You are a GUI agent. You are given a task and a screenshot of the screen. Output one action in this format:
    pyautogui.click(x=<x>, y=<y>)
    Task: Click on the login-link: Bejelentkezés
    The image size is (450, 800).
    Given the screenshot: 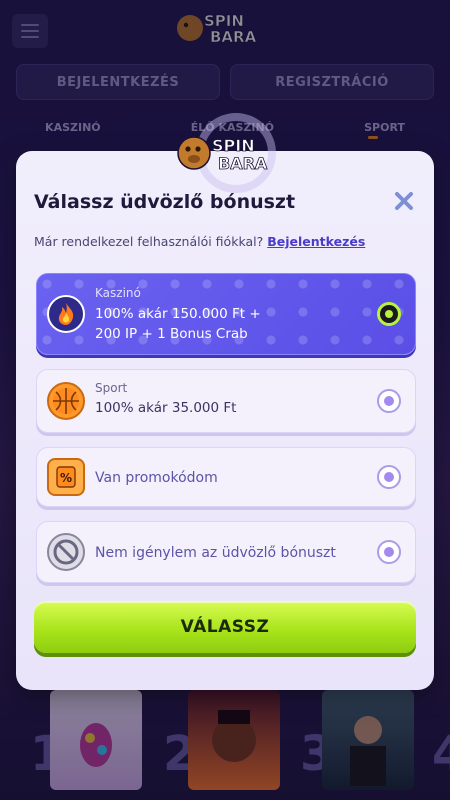 What is the action you would take?
    pyautogui.click(x=316, y=241)
    